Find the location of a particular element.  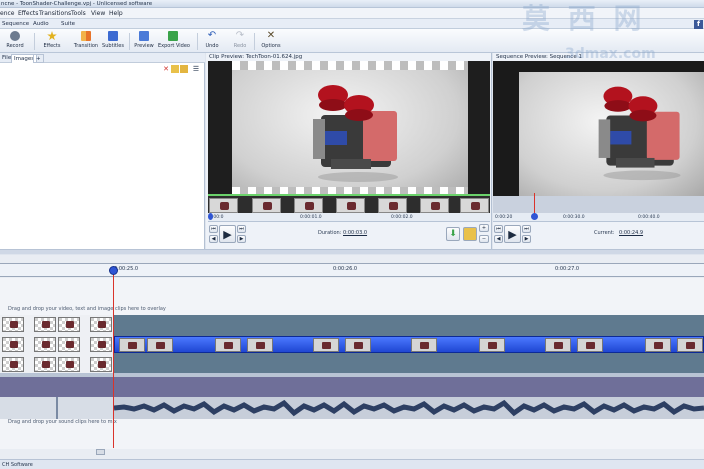

options-button: ✕ Options is located at coordinates (271, 41).